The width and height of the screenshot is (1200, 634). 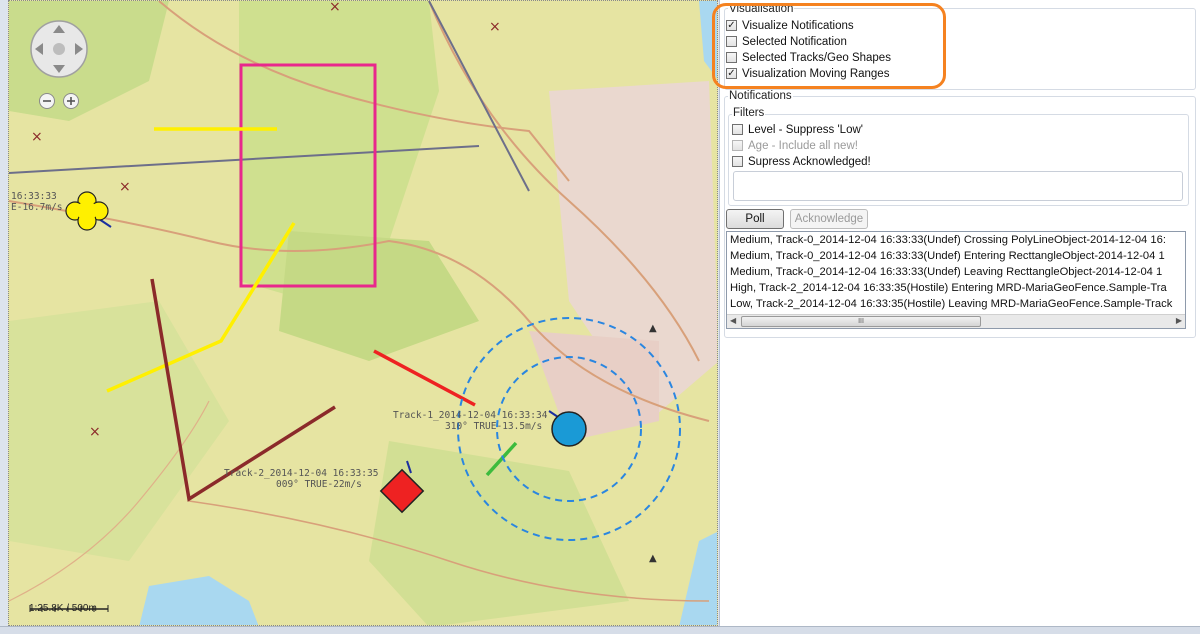 I want to click on scroll-left-icon: ◀, so click(x=733, y=320).